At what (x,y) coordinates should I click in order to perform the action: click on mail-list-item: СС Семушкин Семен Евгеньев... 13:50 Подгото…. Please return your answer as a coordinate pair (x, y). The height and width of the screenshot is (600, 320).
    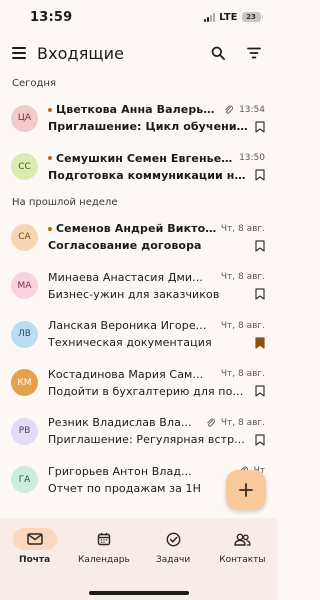
    Looking at the image, I should click on (138, 167).